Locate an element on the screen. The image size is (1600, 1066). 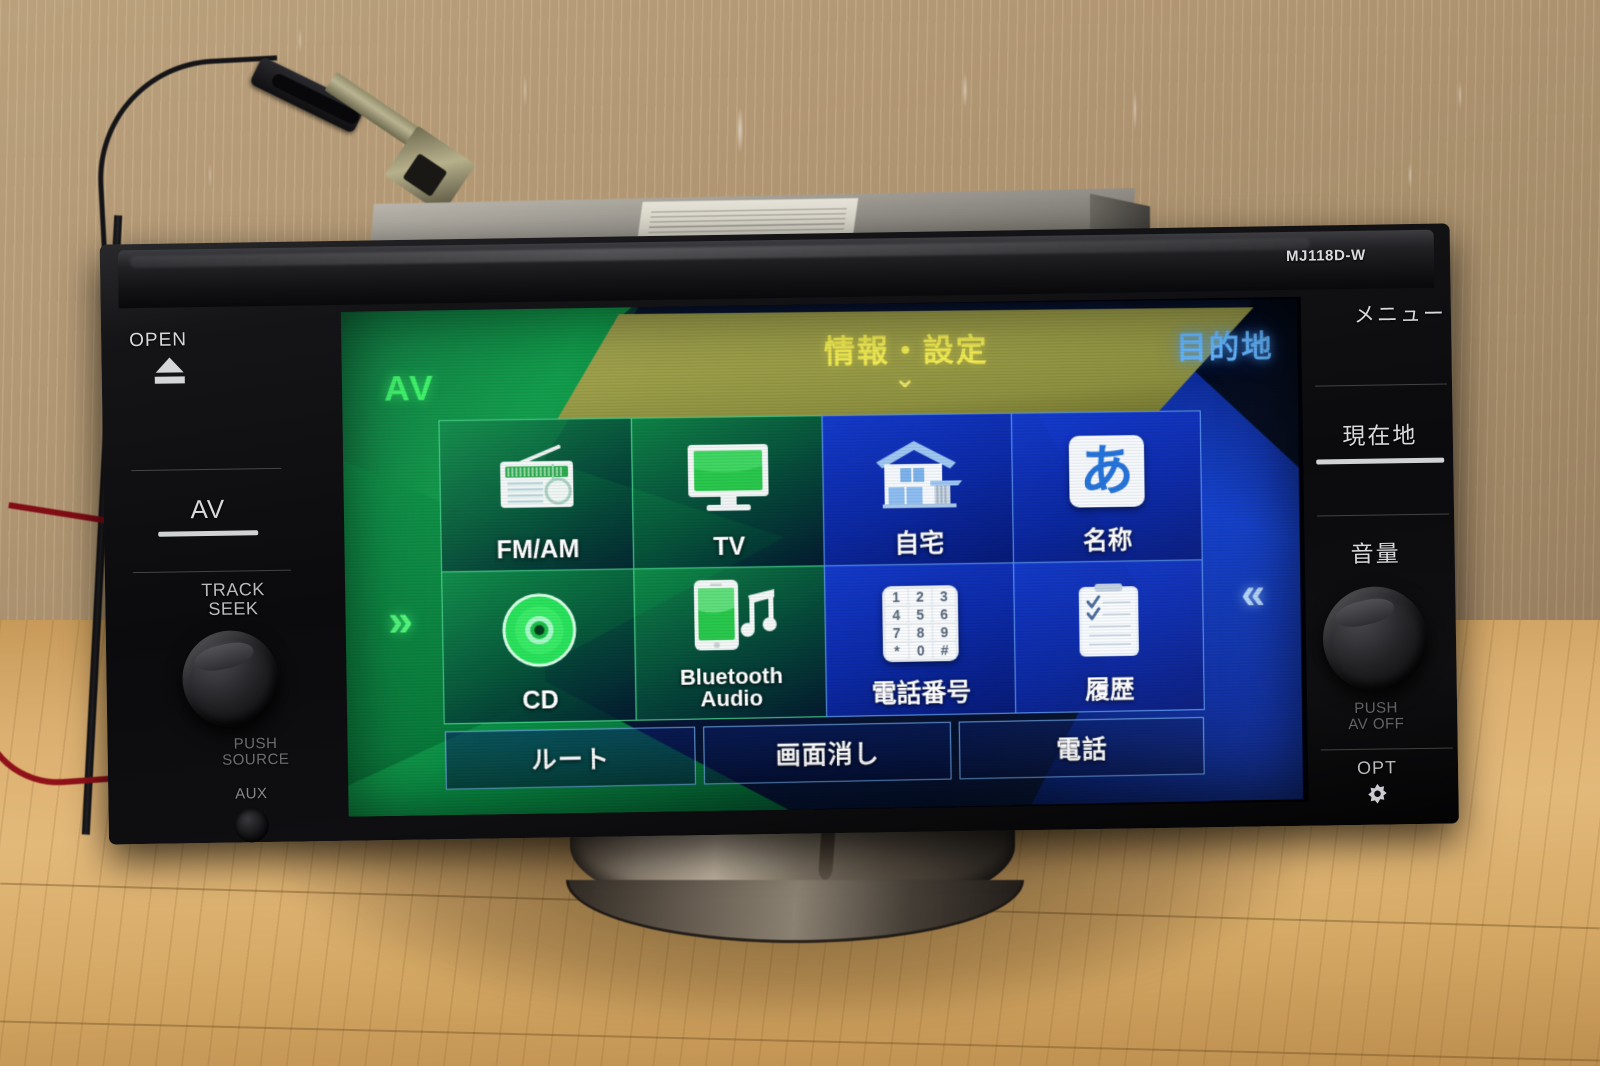
keypad-icon: 1 2 3 4 5 6 7 8 9 * 0 # is located at coordinates (920, 623).